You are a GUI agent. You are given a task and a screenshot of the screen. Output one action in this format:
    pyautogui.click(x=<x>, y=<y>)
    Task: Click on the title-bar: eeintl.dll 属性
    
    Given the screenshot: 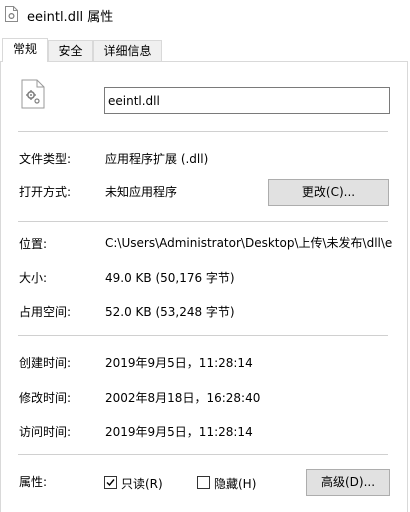 What is the action you would take?
    pyautogui.click(x=205, y=15)
    